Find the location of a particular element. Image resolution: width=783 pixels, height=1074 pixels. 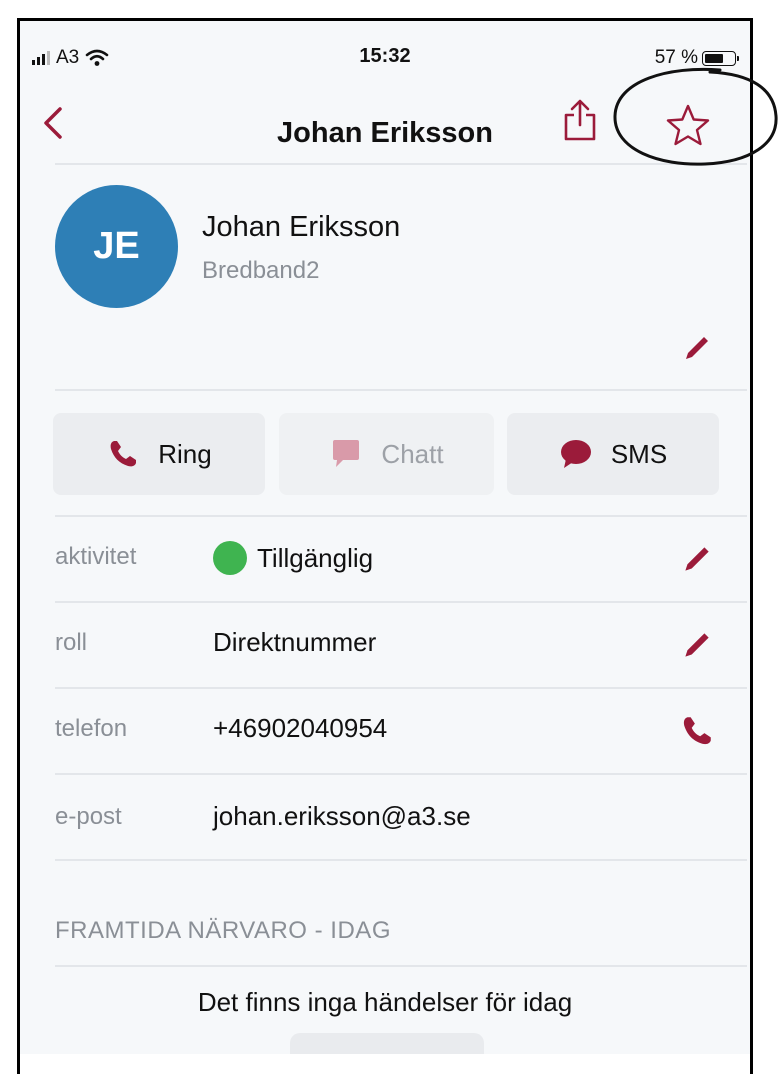

detail-row-epost: e-post johan.eriksson@a3.se is located at coordinates (385, 819).